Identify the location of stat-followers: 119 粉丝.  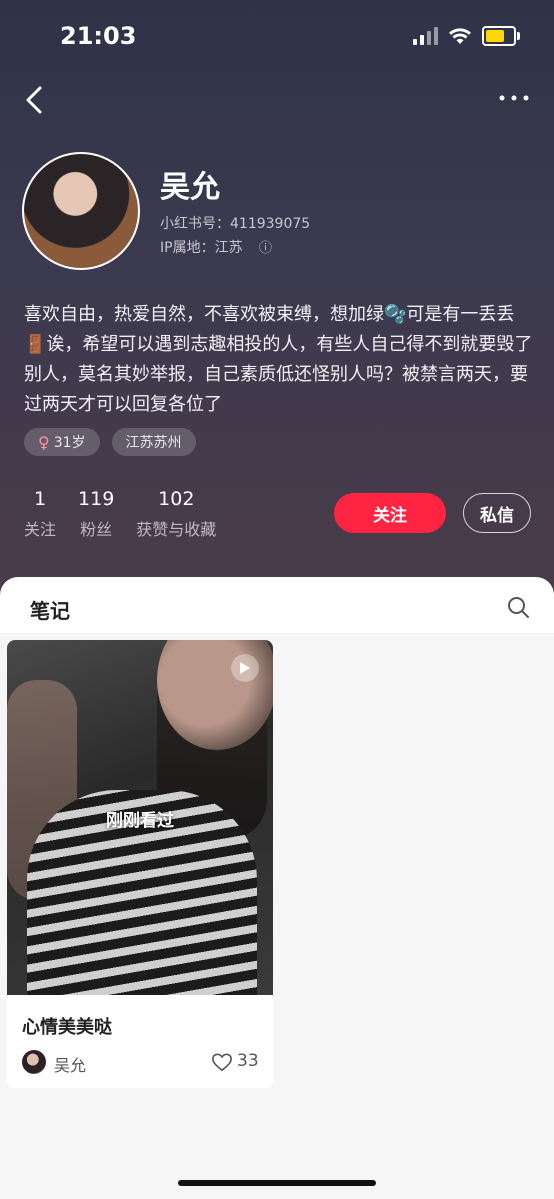
(96, 514).